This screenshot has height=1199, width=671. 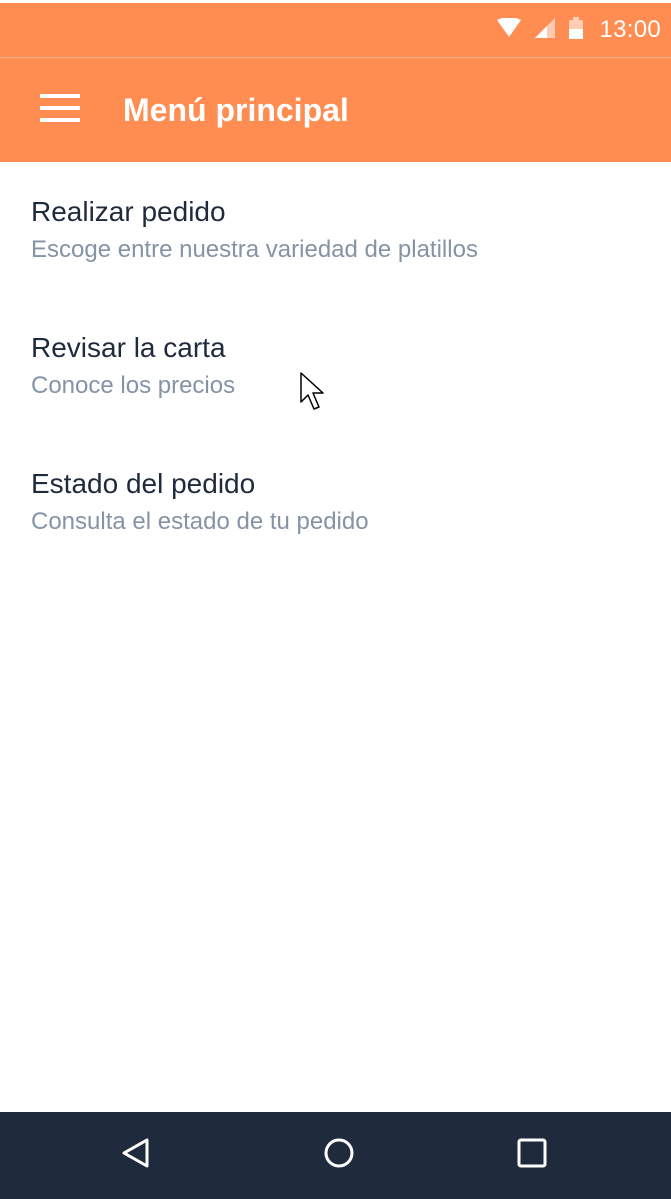 I want to click on wifi-icon, so click(x=509, y=29).